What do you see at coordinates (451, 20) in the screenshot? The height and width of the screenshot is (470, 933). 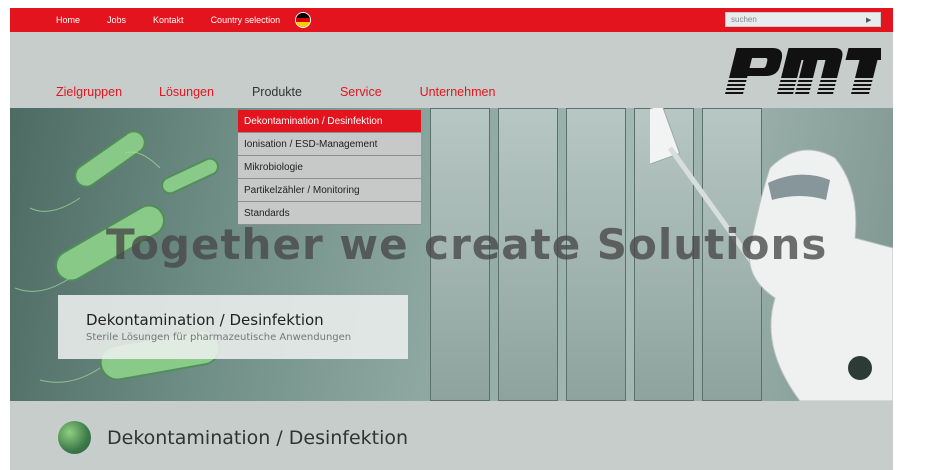 I see `top-bar: Home Jobs Kontakt Country selection ▶` at bounding box center [451, 20].